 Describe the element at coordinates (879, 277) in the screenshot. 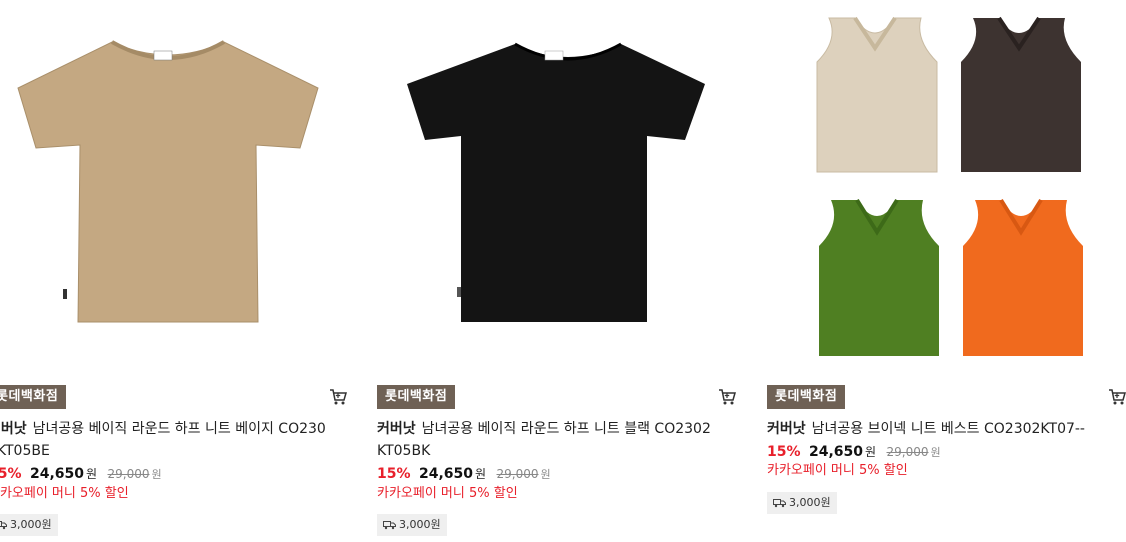

I see `vest-green` at that location.